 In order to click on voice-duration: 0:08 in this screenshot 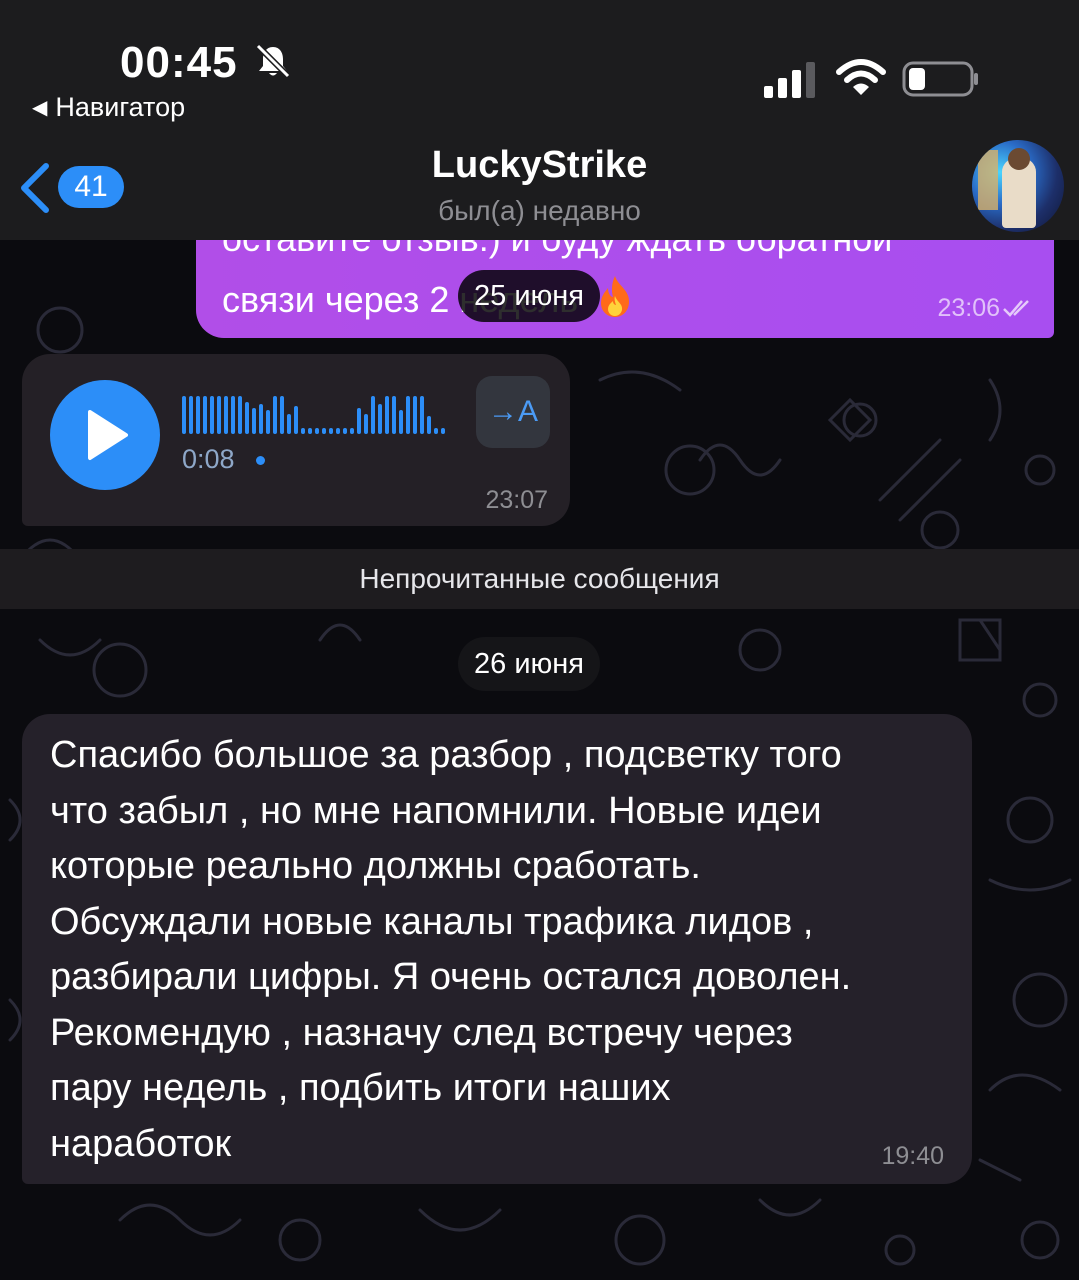, I will do `click(208, 459)`.